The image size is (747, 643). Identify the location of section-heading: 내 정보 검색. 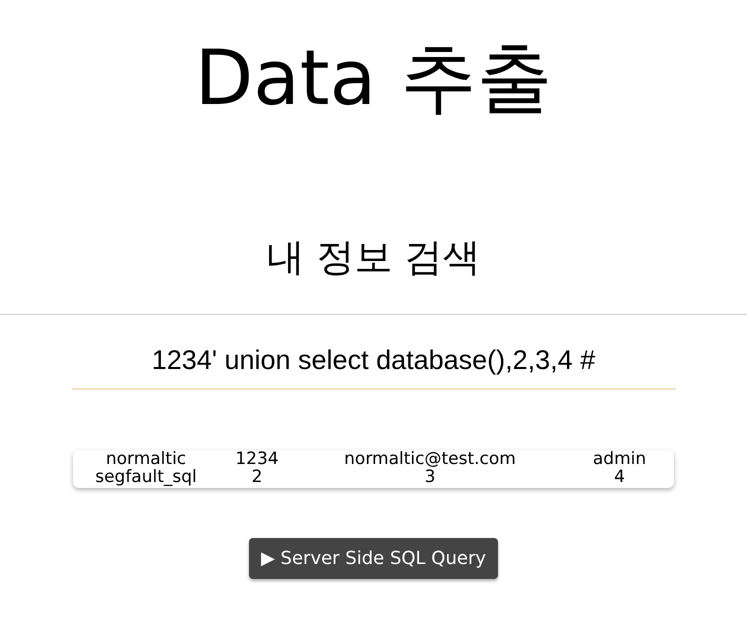
(373, 257).